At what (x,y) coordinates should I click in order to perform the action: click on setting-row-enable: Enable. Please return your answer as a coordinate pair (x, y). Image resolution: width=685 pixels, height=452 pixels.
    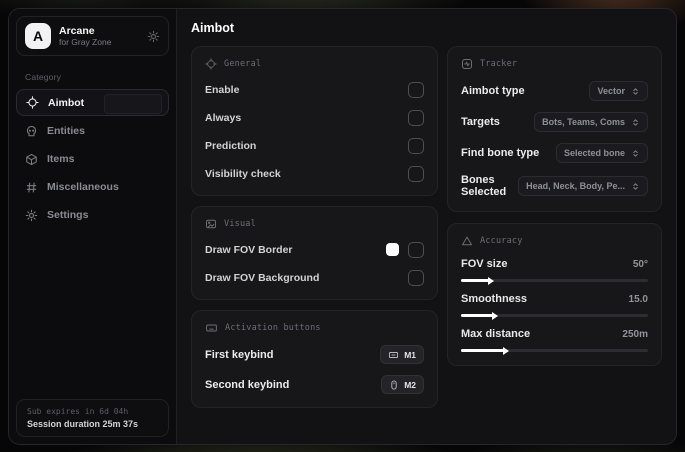
    Looking at the image, I should click on (314, 89).